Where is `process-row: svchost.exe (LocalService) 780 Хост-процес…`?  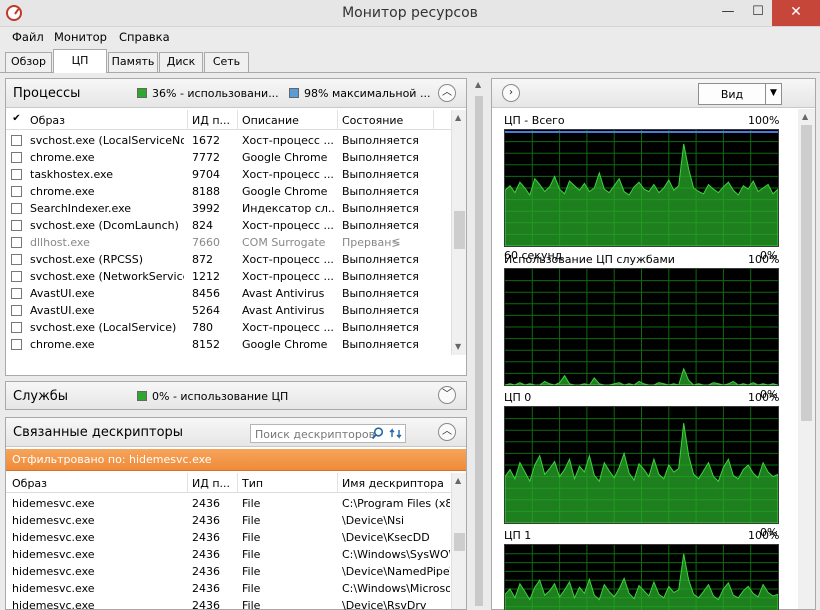
process-row: svchost.exe (LocalService) 780 Хост-процес… is located at coordinates (229, 327).